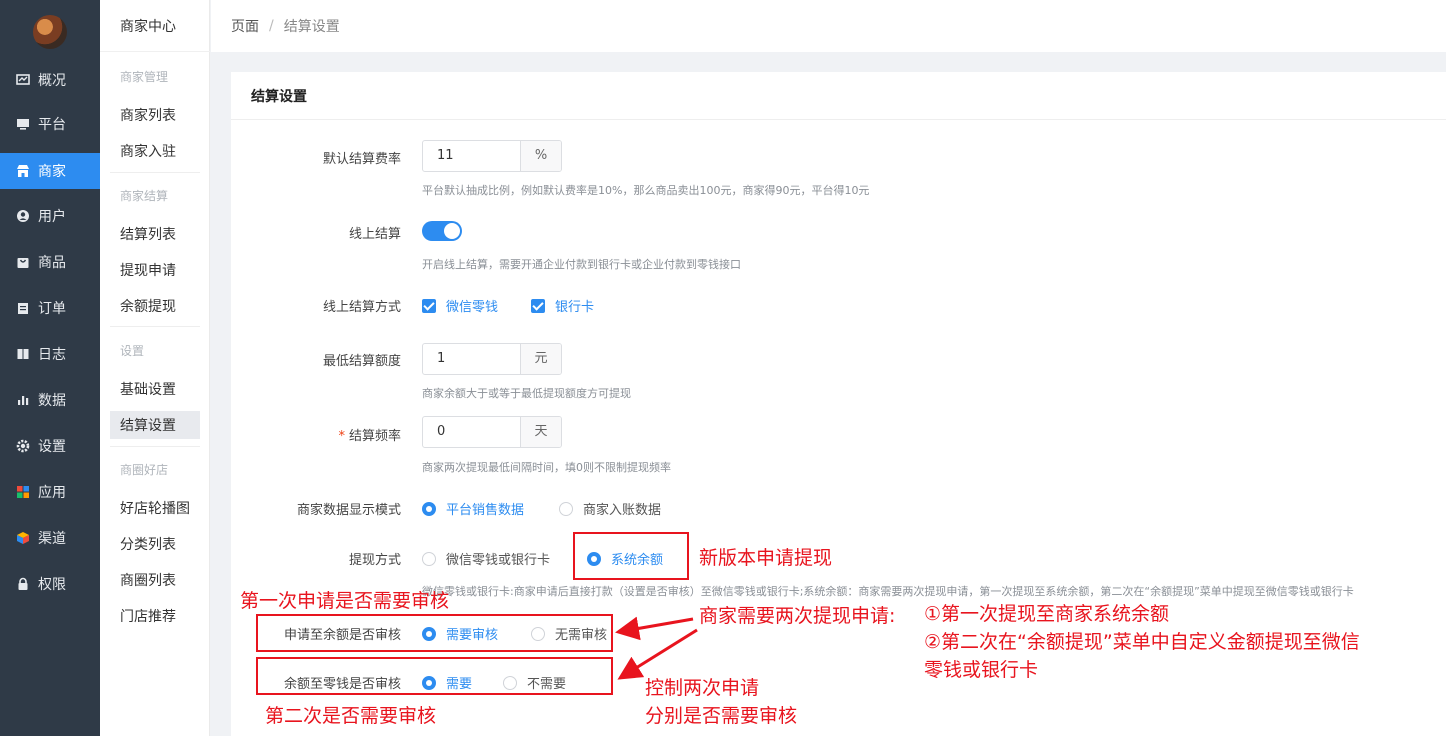  What do you see at coordinates (575, 307) in the screenshot?
I see `option-label: 银行卡` at bounding box center [575, 307].